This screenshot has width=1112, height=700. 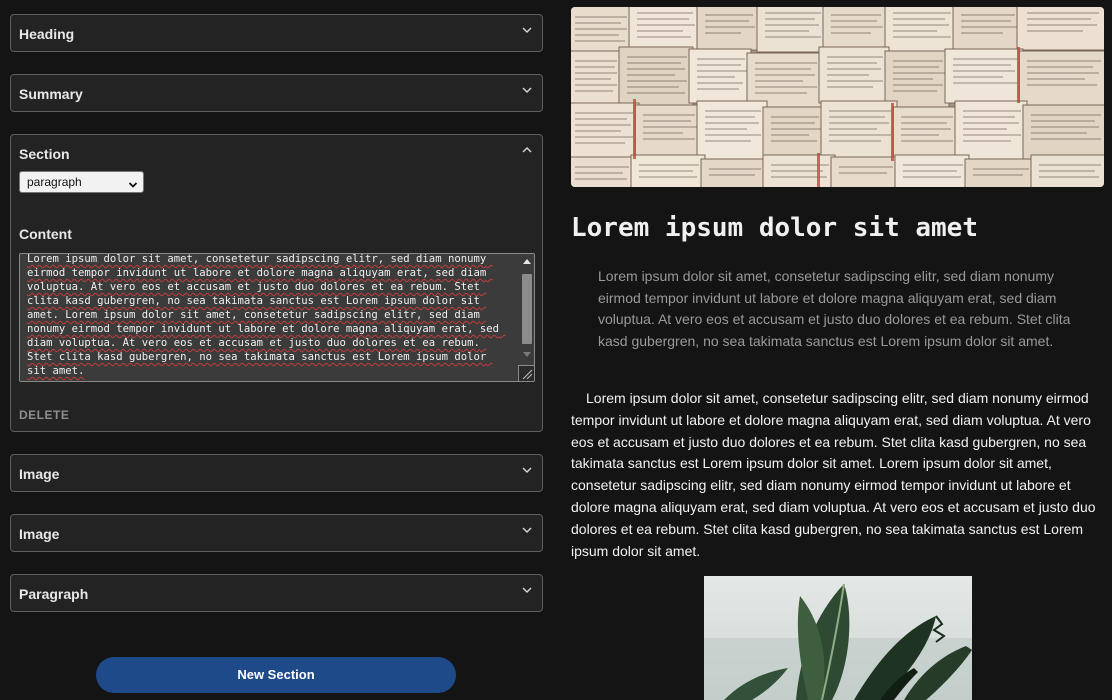 What do you see at coordinates (837, 97) in the screenshot?
I see `hero-image` at bounding box center [837, 97].